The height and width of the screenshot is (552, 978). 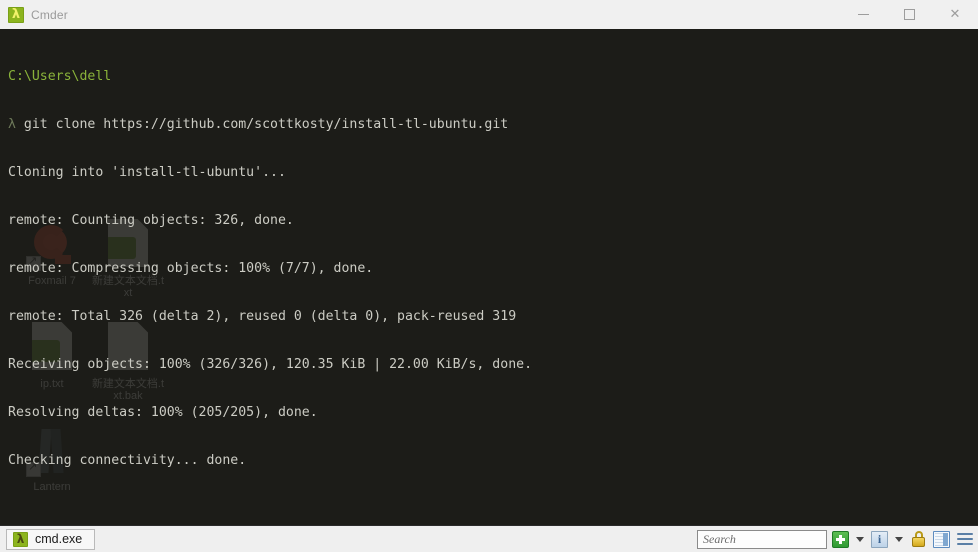 What do you see at coordinates (493, 461) in the screenshot?
I see `console-line: Checking connectivity... done.` at bounding box center [493, 461].